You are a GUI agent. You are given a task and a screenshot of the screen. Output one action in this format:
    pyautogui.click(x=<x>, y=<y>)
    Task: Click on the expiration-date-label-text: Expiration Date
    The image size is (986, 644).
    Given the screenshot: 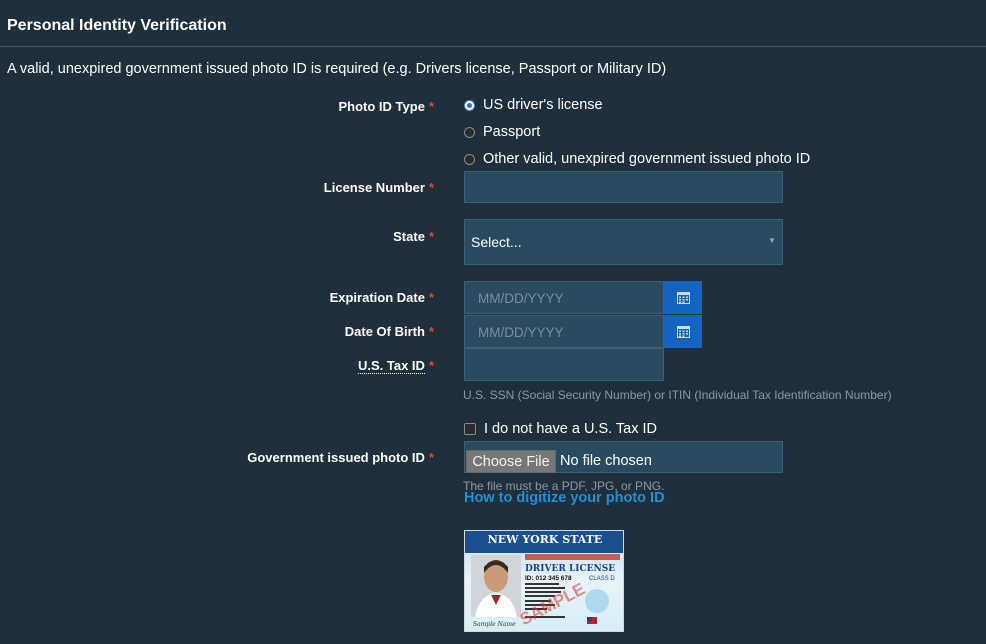 What is the action you would take?
    pyautogui.click(x=377, y=297)
    